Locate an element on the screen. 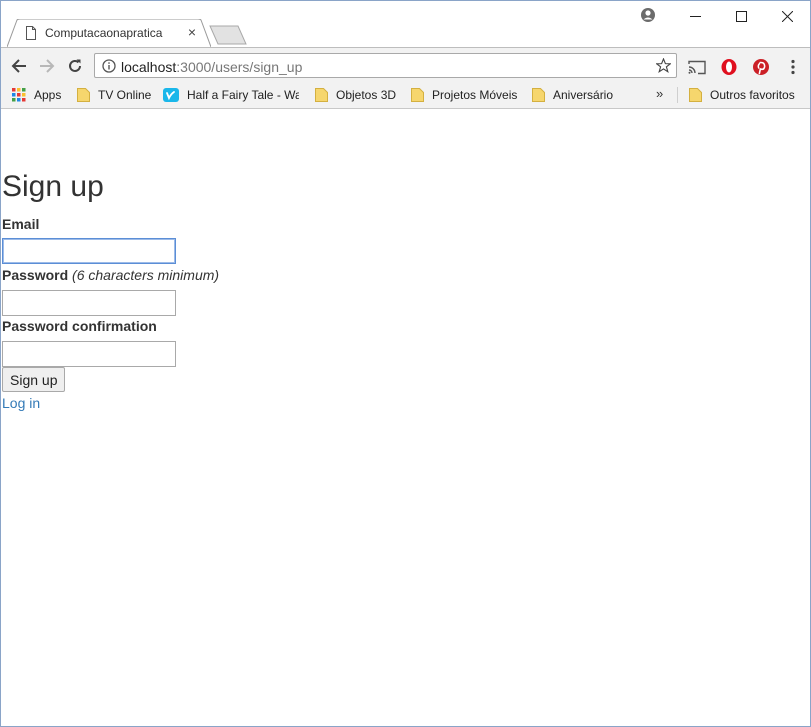 The image size is (811, 727). url-text: localhost:3000/users/sign_up is located at coordinates (211, 67).